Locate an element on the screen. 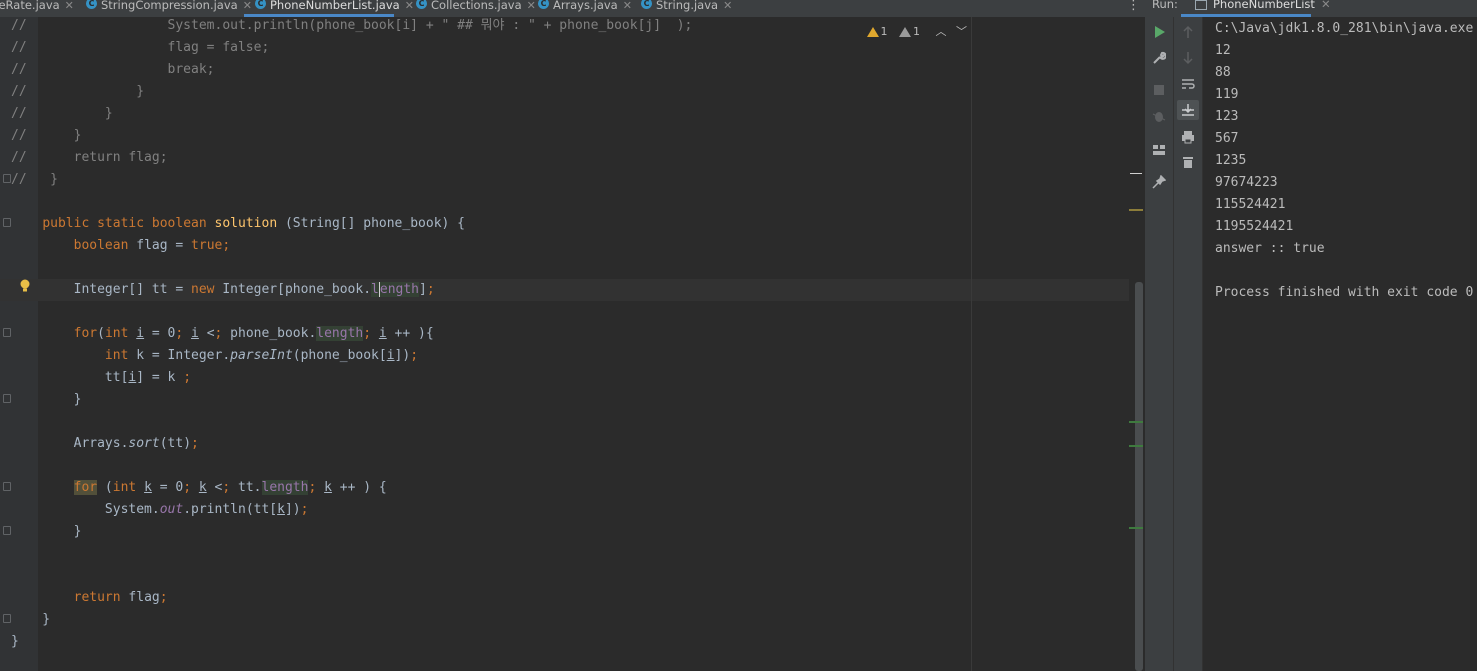  pin-icon is located at coordinates (1159, 182).